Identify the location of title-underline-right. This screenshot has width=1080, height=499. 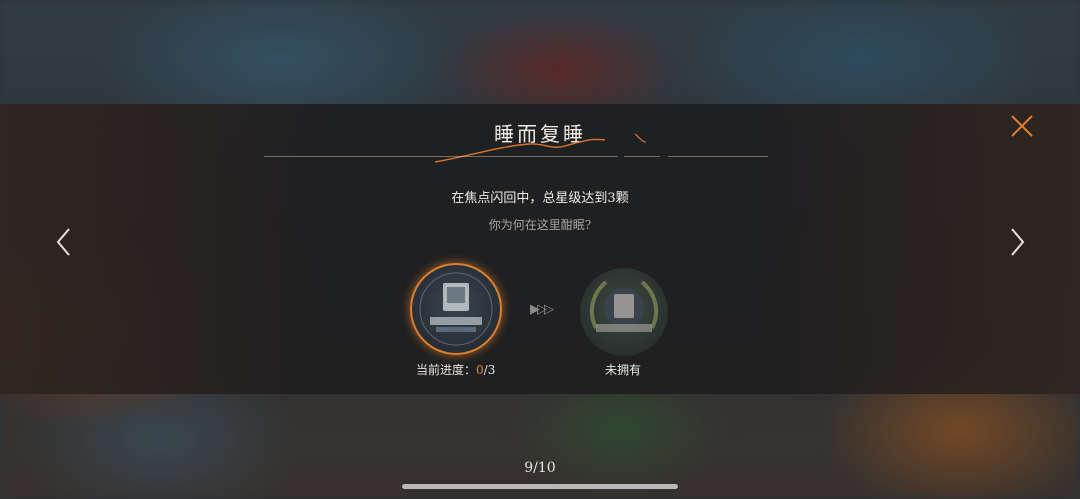
(718, 156).